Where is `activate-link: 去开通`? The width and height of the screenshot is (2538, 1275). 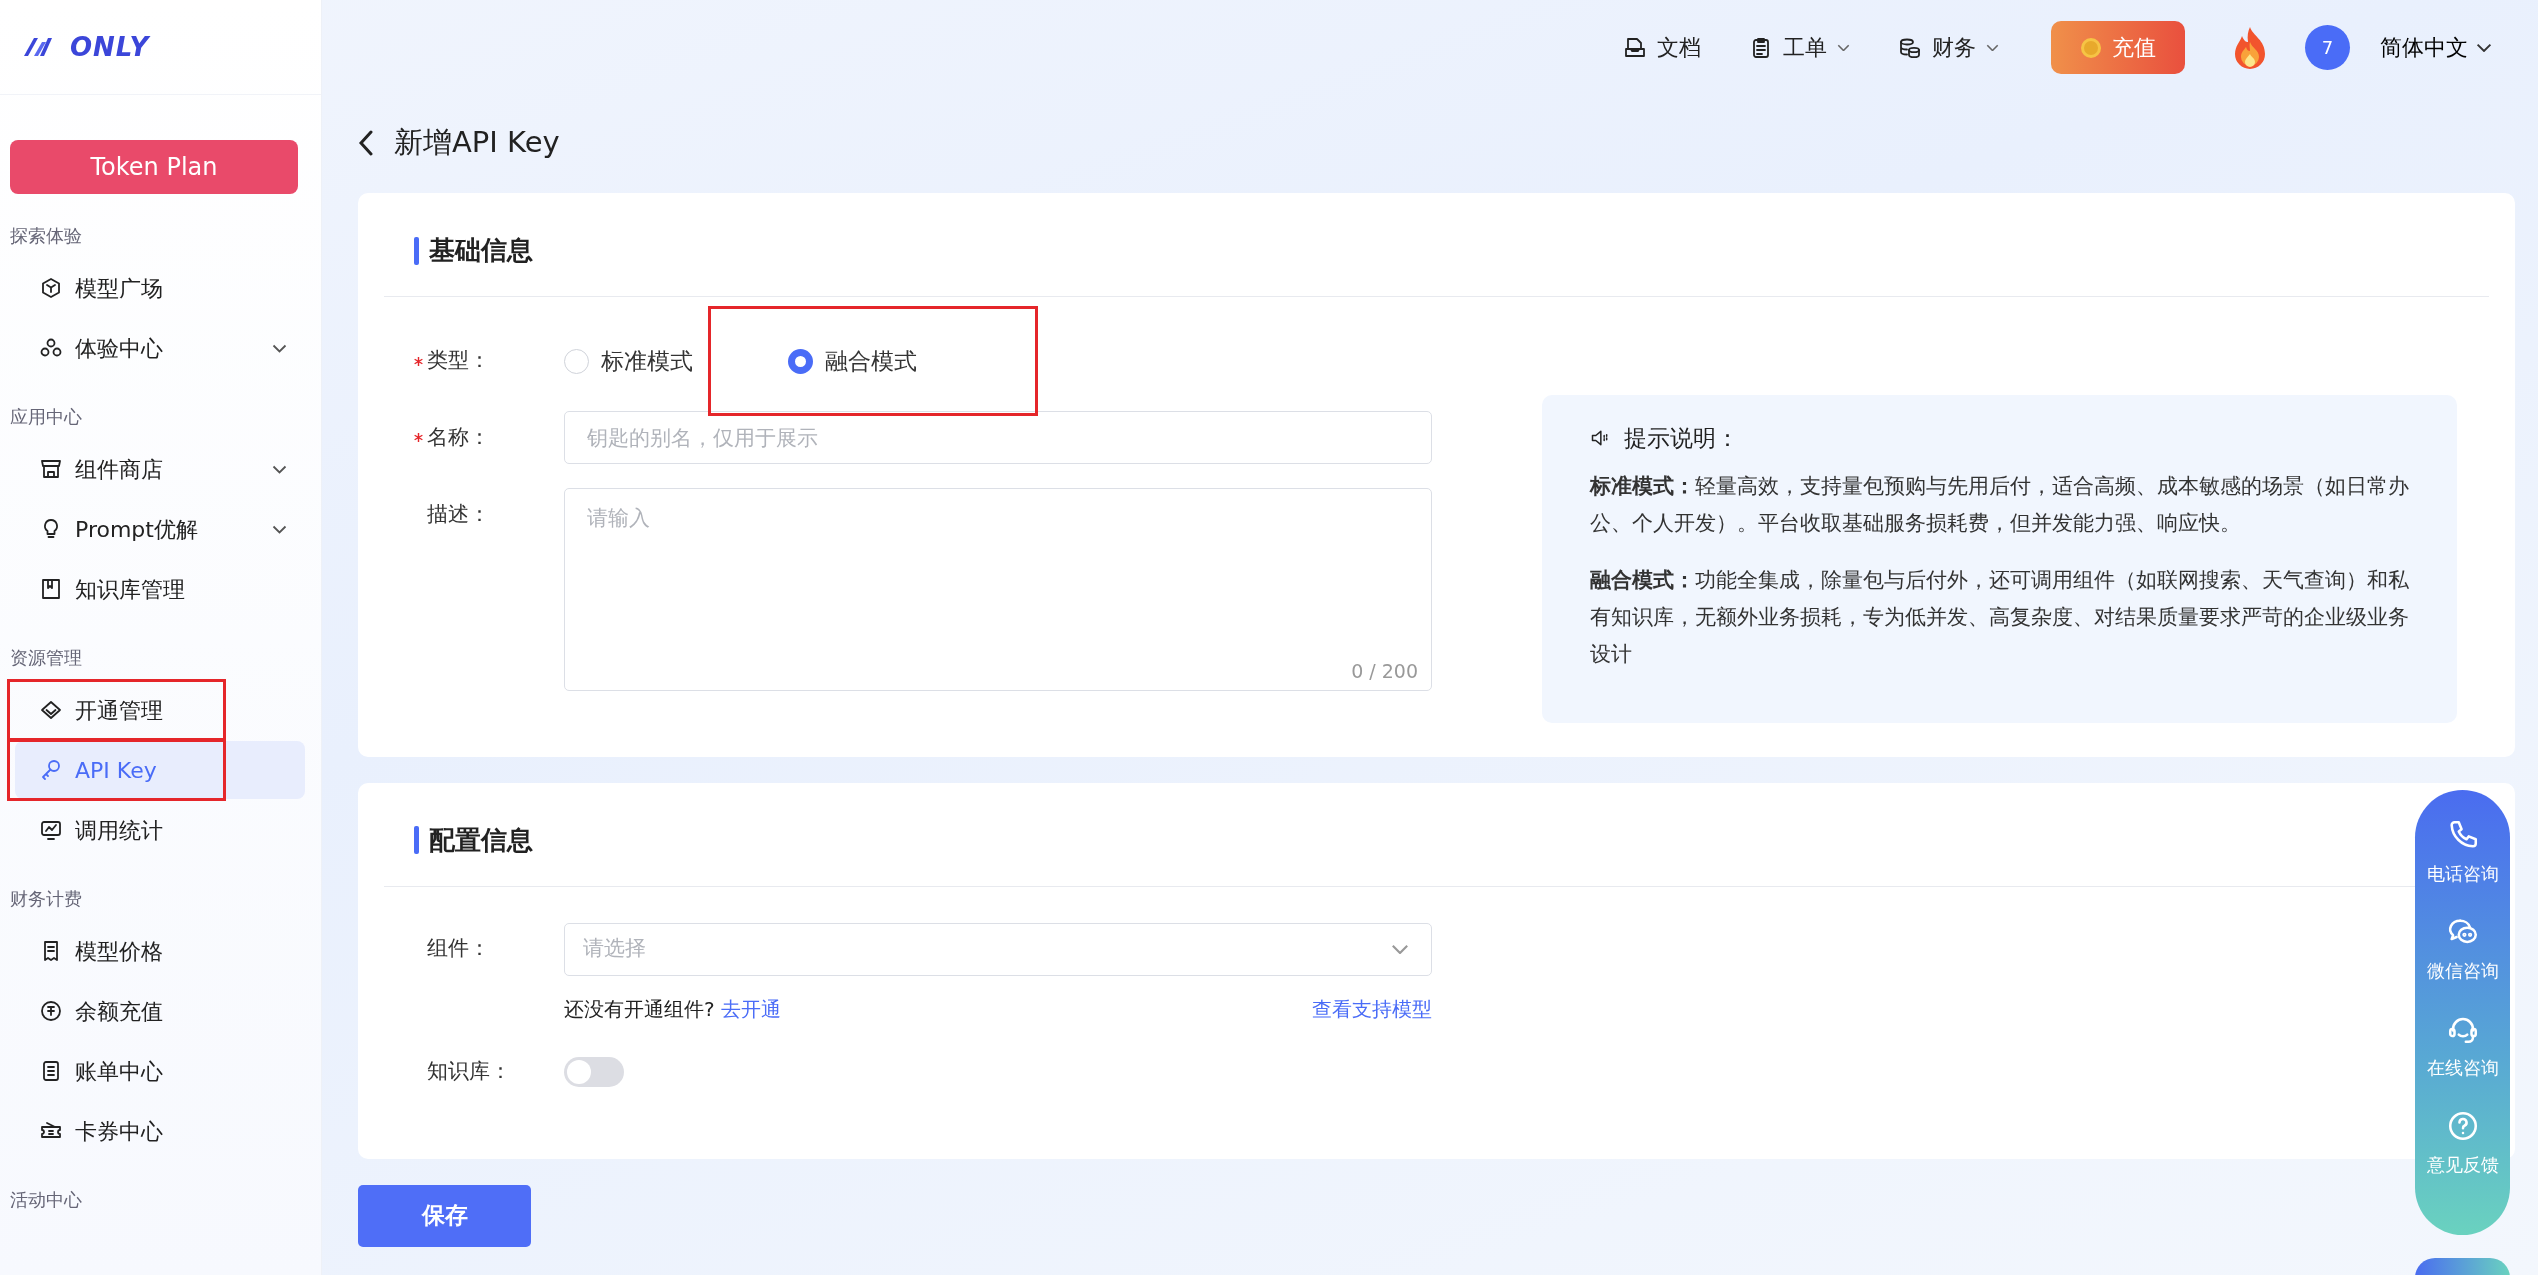 activate-link: 去开通 is located at coordinates (751, 1008).